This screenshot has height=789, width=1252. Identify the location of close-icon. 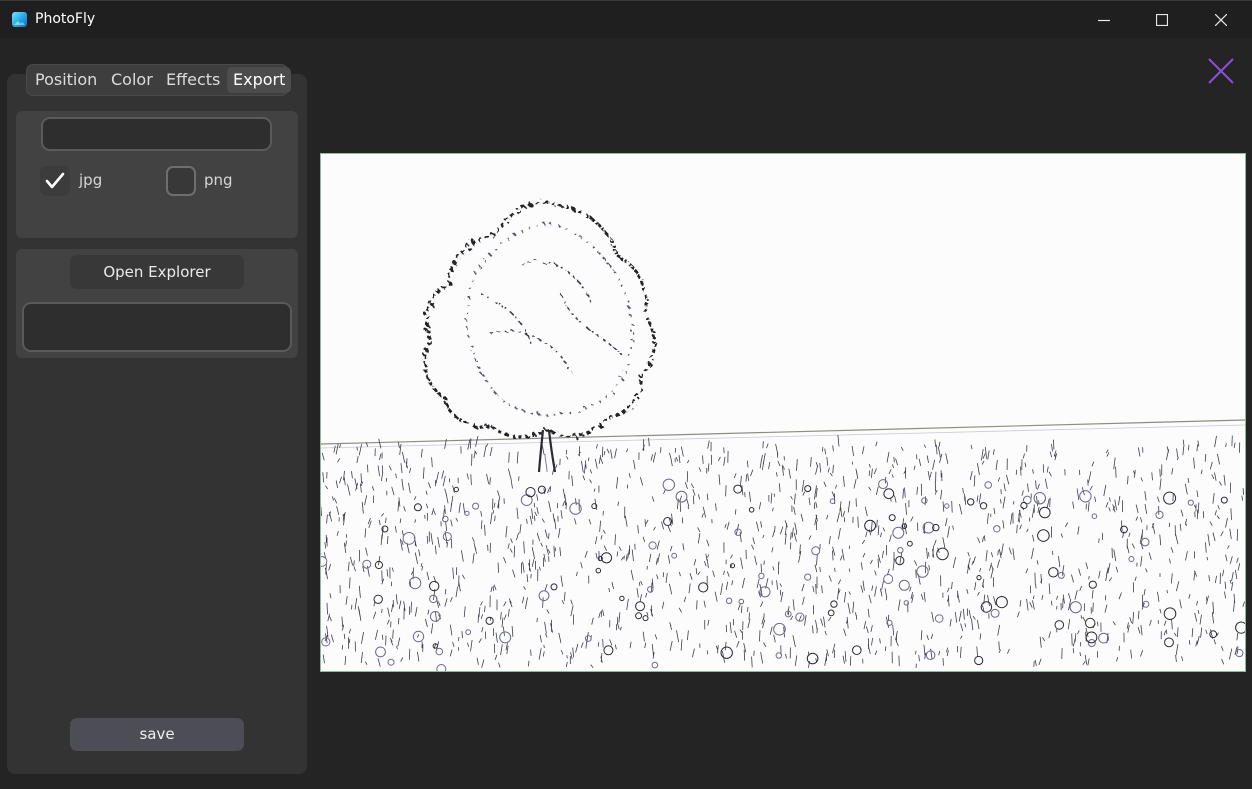
(1221, 20).